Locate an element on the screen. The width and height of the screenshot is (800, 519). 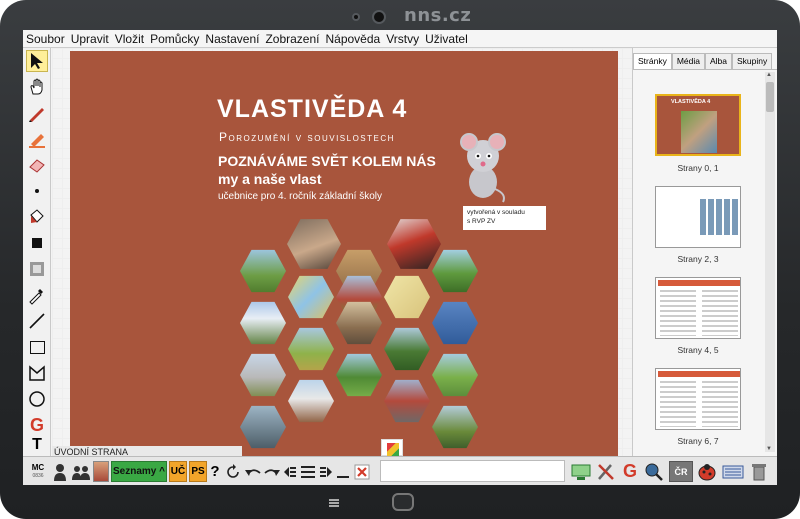
home-button is located at coordinates (403, 502).